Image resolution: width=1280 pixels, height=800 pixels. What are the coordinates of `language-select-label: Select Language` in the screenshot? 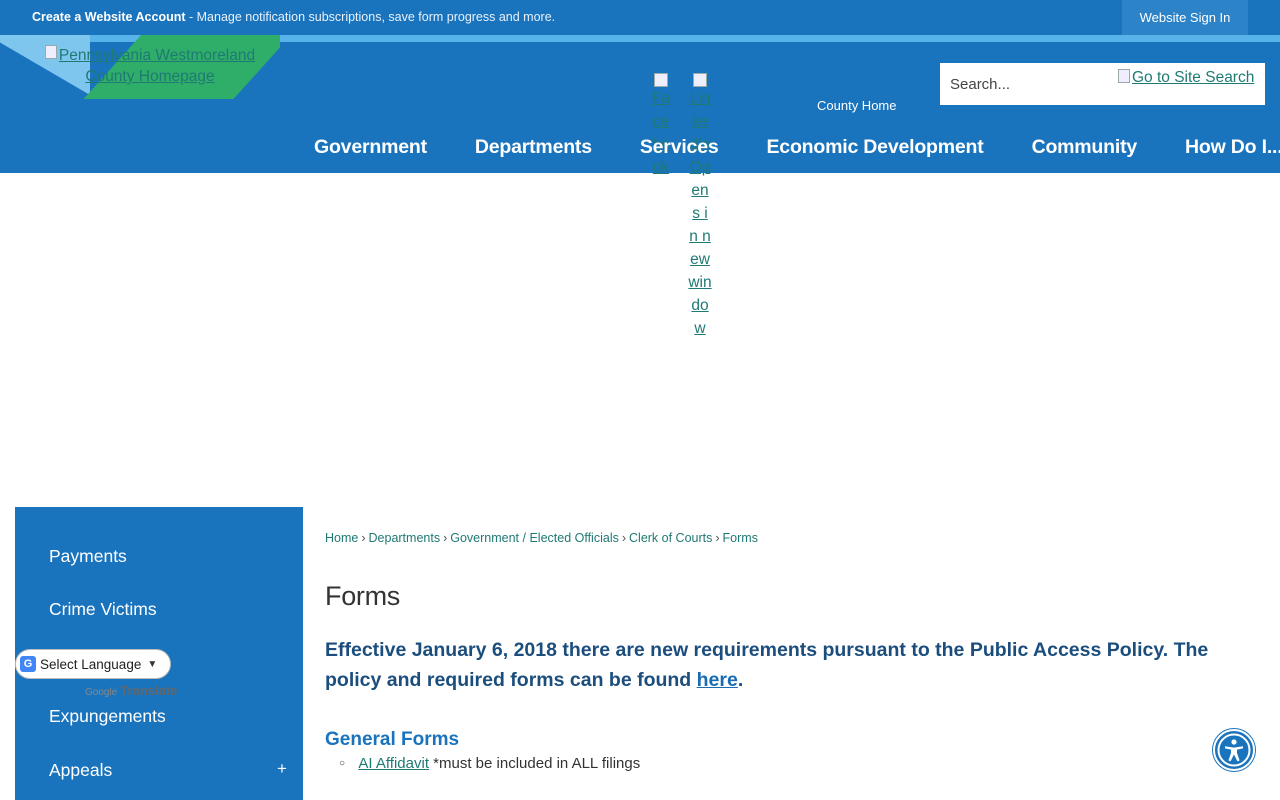 It's located at (91, 664).